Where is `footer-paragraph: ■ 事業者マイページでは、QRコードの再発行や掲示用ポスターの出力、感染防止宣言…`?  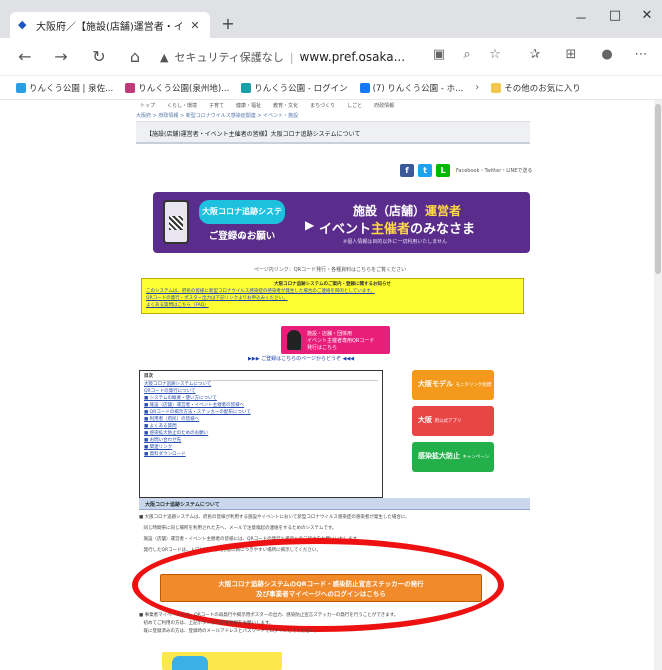 footer-paragraph: ■ 事業者マイページでは、QRコードの再発行や掲示用ポスターの出力、感染防止宣言… is located at coordinates (269, 615).